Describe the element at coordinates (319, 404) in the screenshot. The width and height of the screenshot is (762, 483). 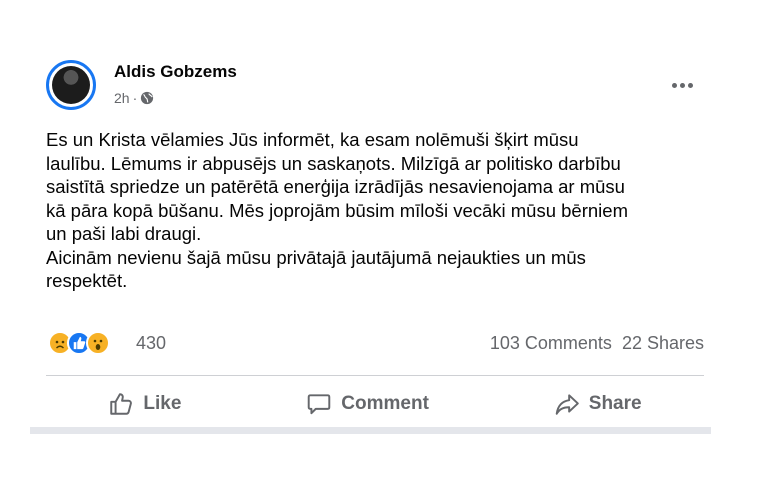
I see `comment-icon` at that location.